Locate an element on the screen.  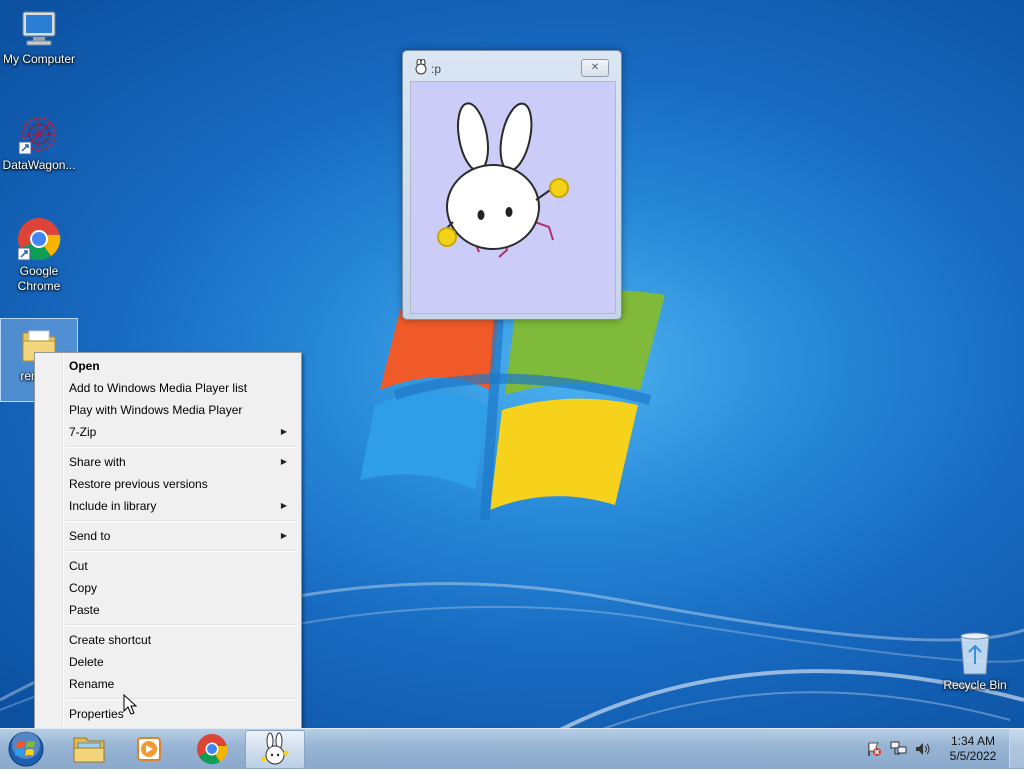
menu-item-label: Paste is located at coordinates (84, 610).